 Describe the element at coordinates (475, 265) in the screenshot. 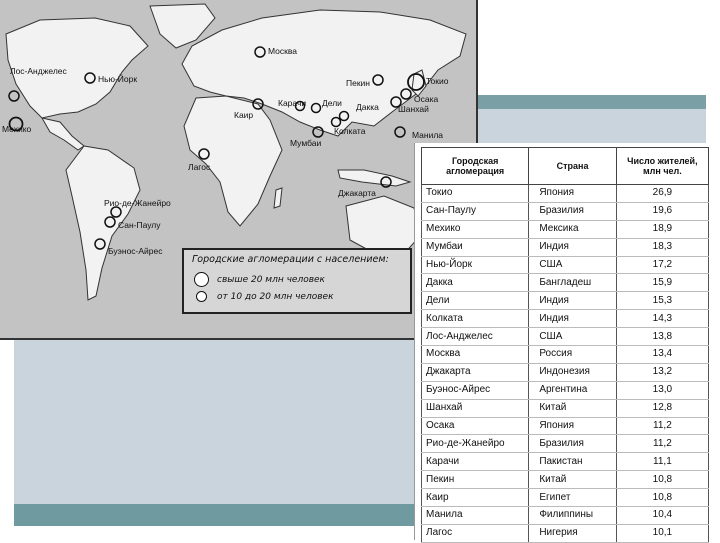

I see `cell-city: Нью-Йорк` at that location.